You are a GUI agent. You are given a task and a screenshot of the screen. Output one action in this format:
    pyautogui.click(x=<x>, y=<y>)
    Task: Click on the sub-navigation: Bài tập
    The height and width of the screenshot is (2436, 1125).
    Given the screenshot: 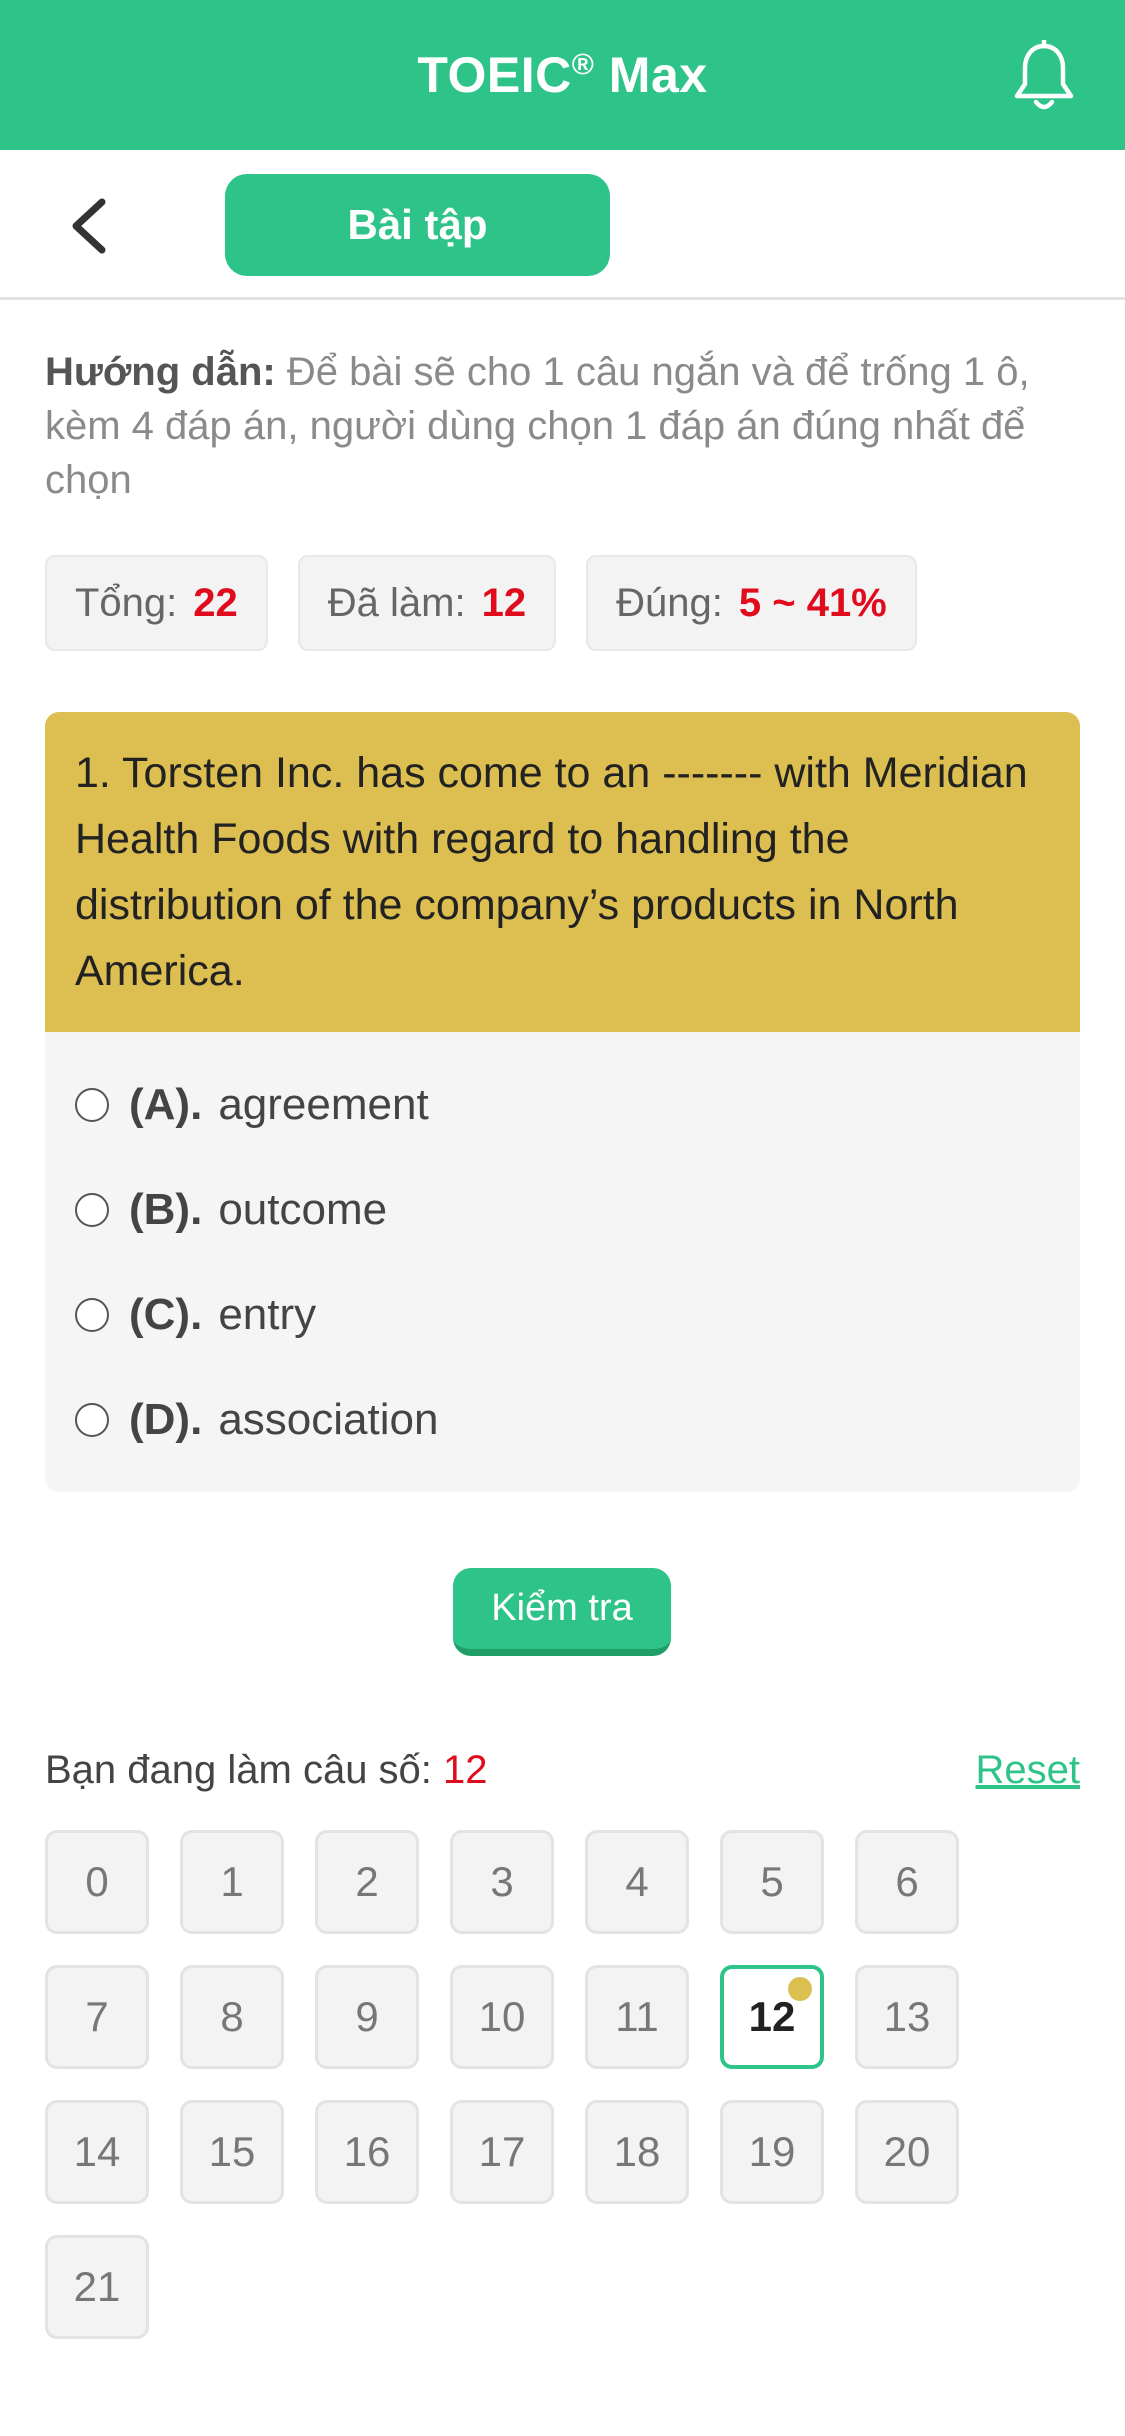 What is the action you would take?
    pyautogui.click(x=562, y=225)
    